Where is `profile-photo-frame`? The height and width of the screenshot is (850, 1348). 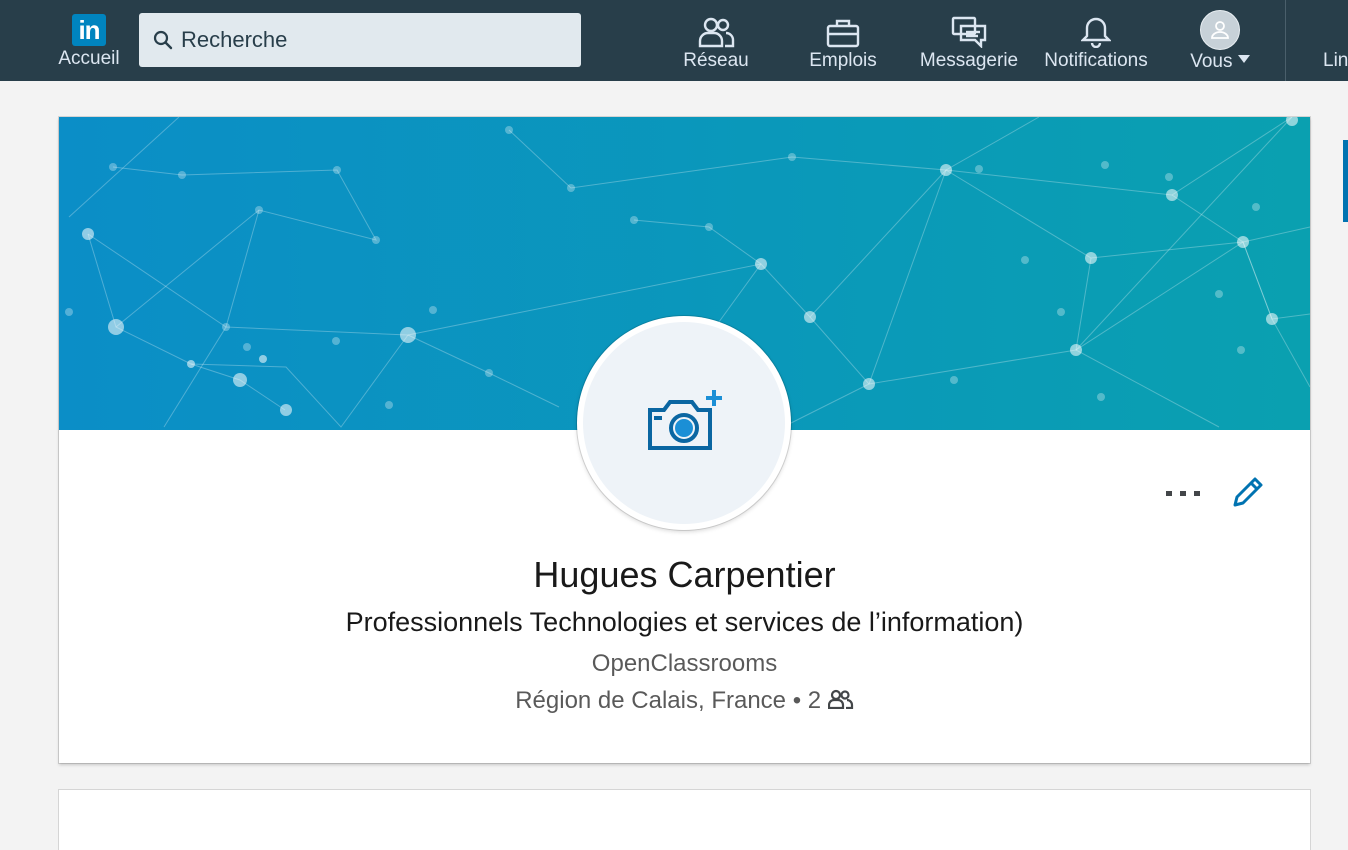
profile-photo-frame is located at coordinates (684, 423).